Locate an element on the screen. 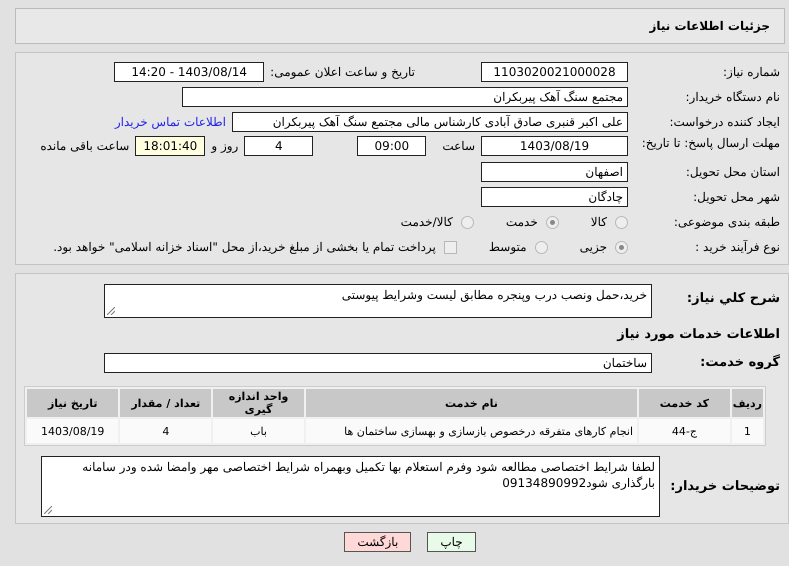 The height and width of the screenshot is (566, 789). table-cell: باب is located at coordinates (258, 431).